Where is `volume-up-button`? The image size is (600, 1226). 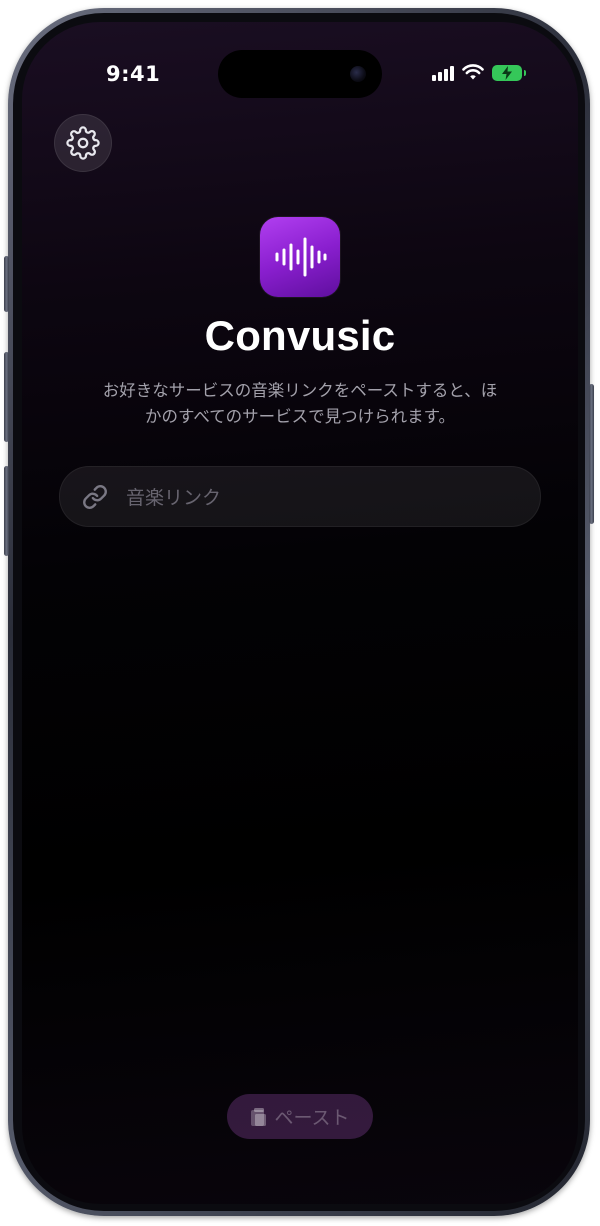
volume-up-button is located at coordinates (6, 397).